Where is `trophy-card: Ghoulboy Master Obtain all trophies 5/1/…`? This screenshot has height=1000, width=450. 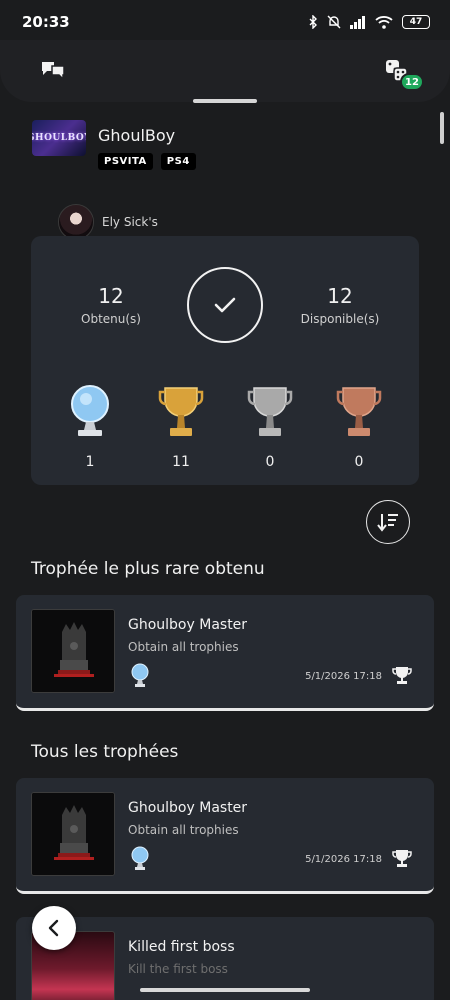 trophy-card: Ghoulboy Master Obtain all trophies 5/1/… is located at coordinates (225, 836).